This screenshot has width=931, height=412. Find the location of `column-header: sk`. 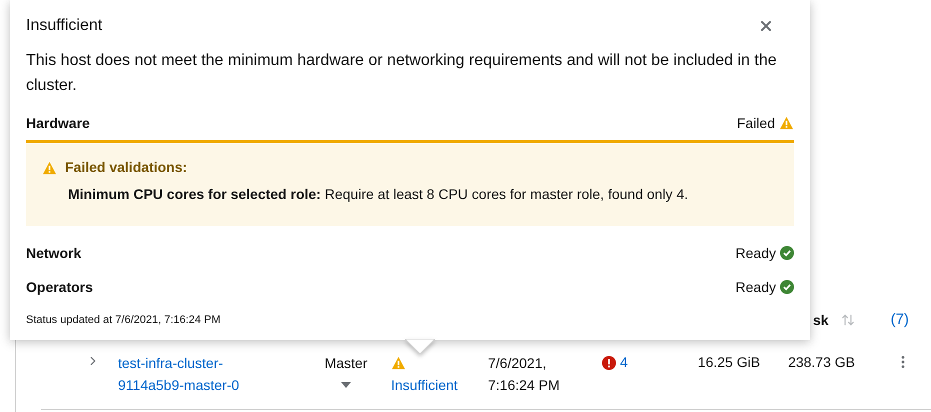

column-header: sk is located at coordinates (821, 320).